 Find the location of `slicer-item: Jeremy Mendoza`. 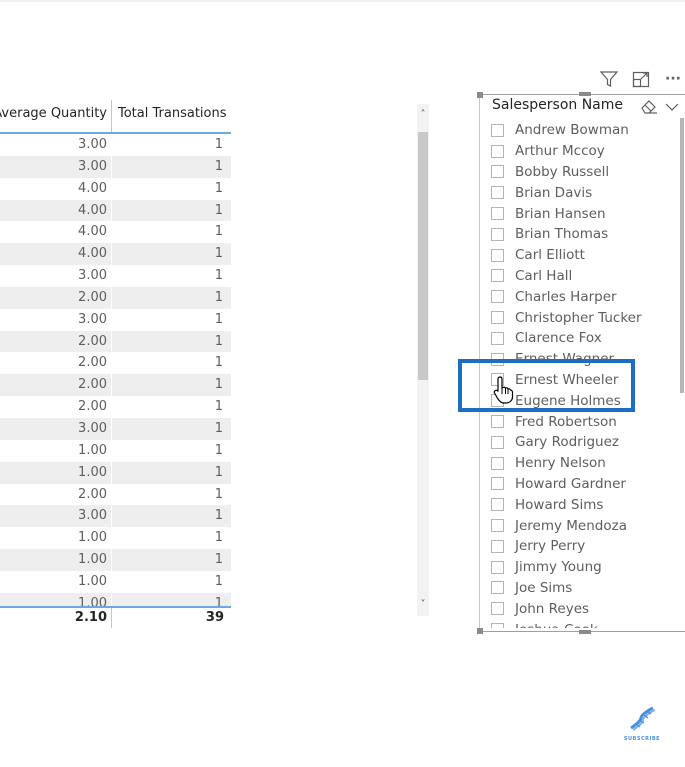

slicer-item: Jeremy Mendoza is located at coordinates (583, 525).